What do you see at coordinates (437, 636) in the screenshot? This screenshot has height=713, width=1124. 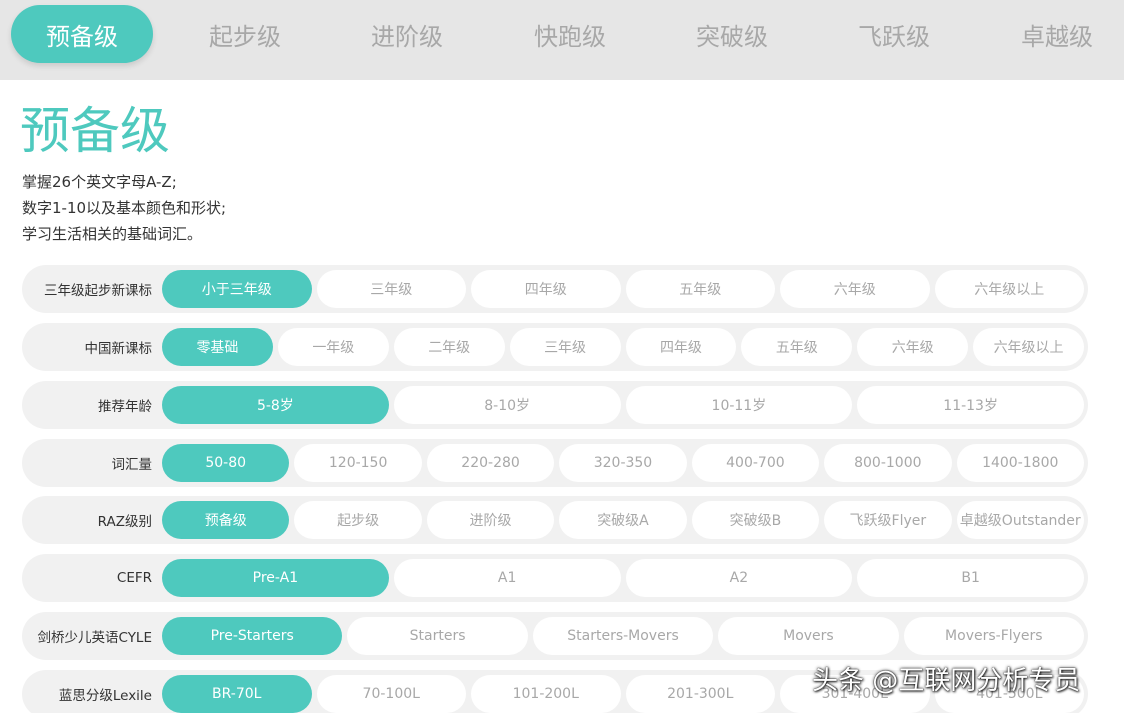 I see `option-pill: Starters` at bounding box center [437, 636].